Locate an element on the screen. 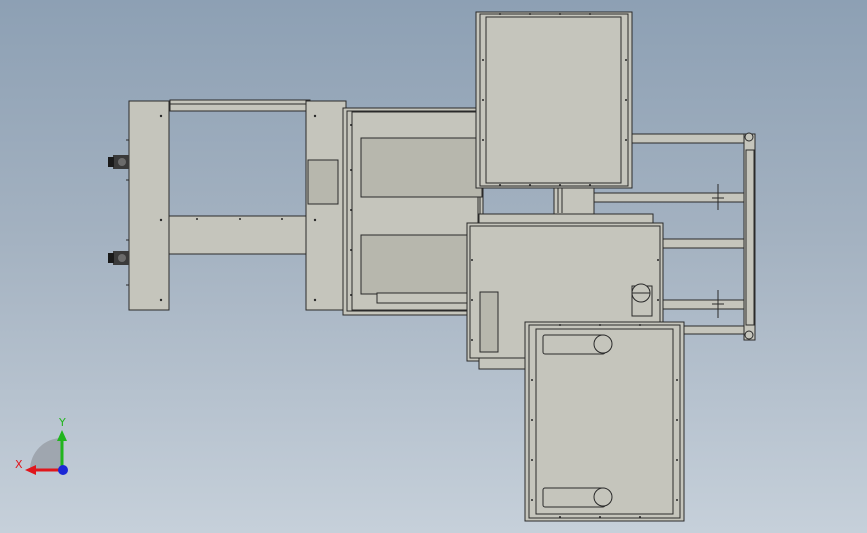  orientation-triad: Y X is located at coordinates (41, 445).